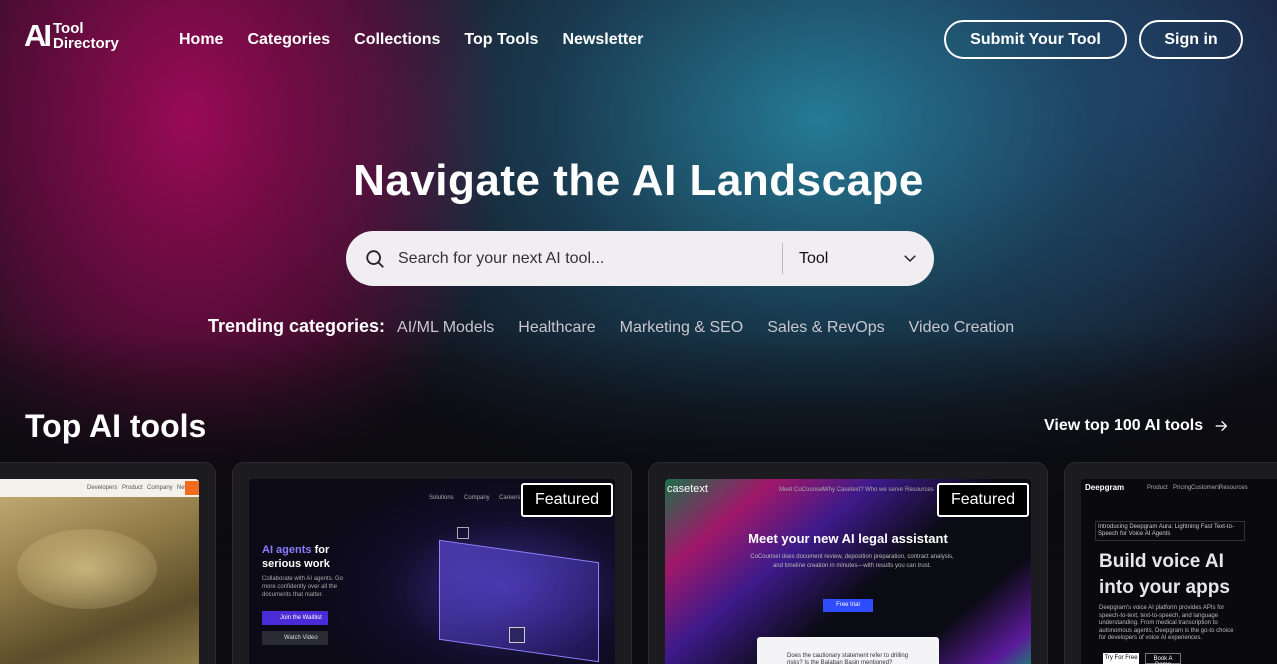 The width and height of the screenshot is (1277, 664). I want to click on logo-mark: AI, so click(38, 35).